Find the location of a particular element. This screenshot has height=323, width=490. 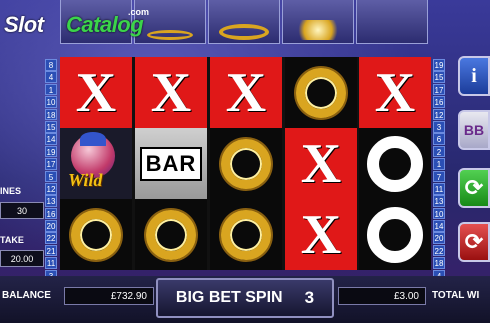

payline-number-right: 15 is located at coordinates (439, 77).